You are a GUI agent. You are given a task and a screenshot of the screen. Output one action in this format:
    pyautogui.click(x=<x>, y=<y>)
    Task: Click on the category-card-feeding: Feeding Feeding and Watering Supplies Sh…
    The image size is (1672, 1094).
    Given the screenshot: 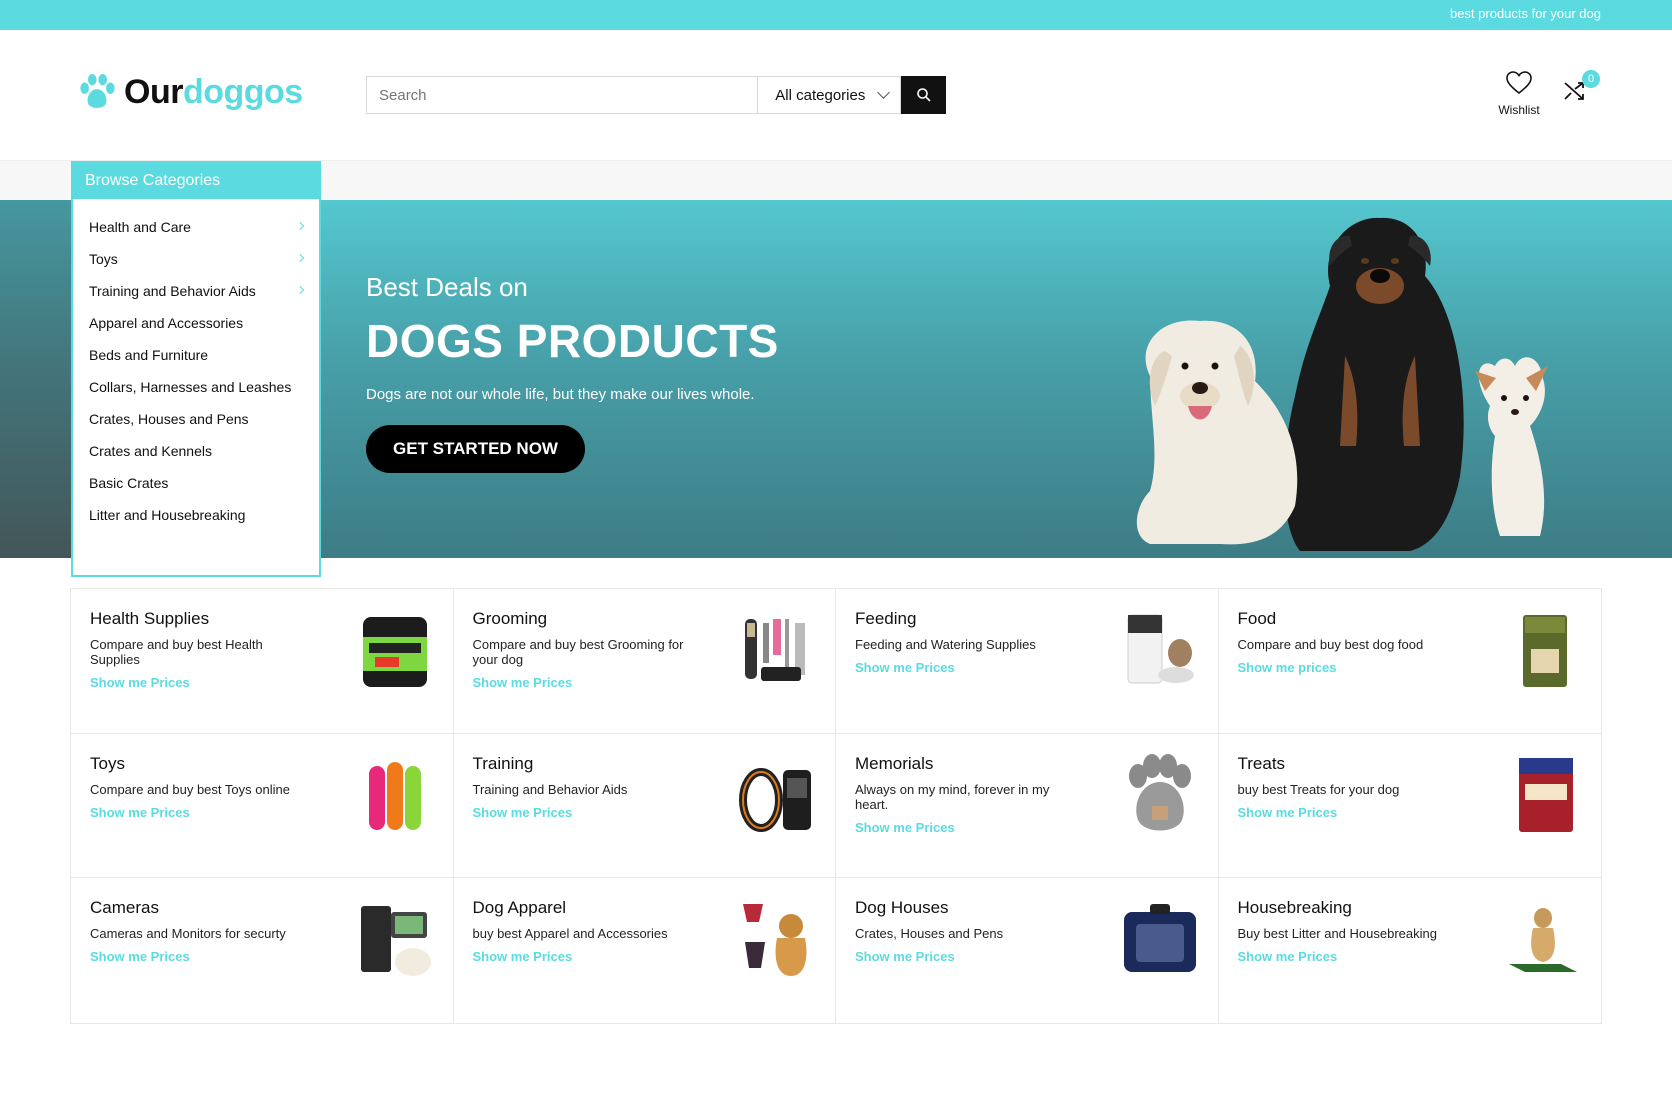 What is the action you would take?
    pyautogui.click(x=1027, y=661)
    